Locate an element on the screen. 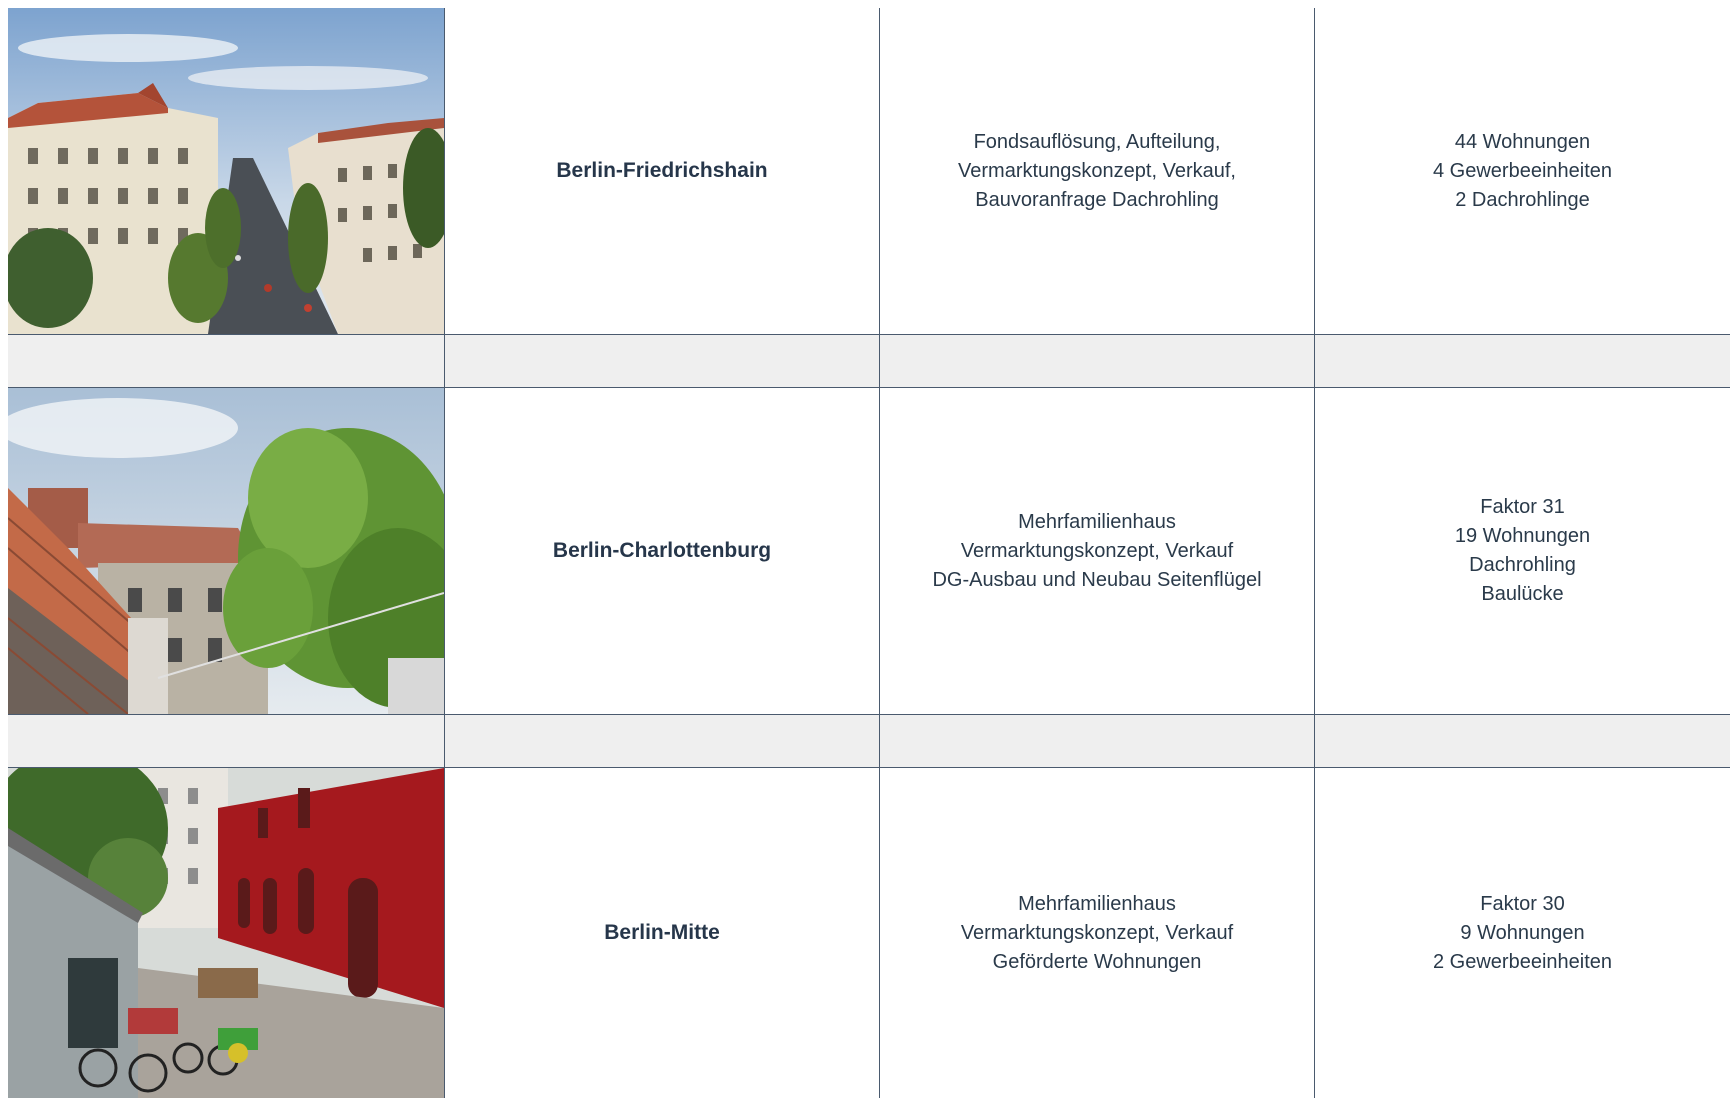  scope-line: Bauvoranfrage Dachrohling is located at coordinates (1097, 200).